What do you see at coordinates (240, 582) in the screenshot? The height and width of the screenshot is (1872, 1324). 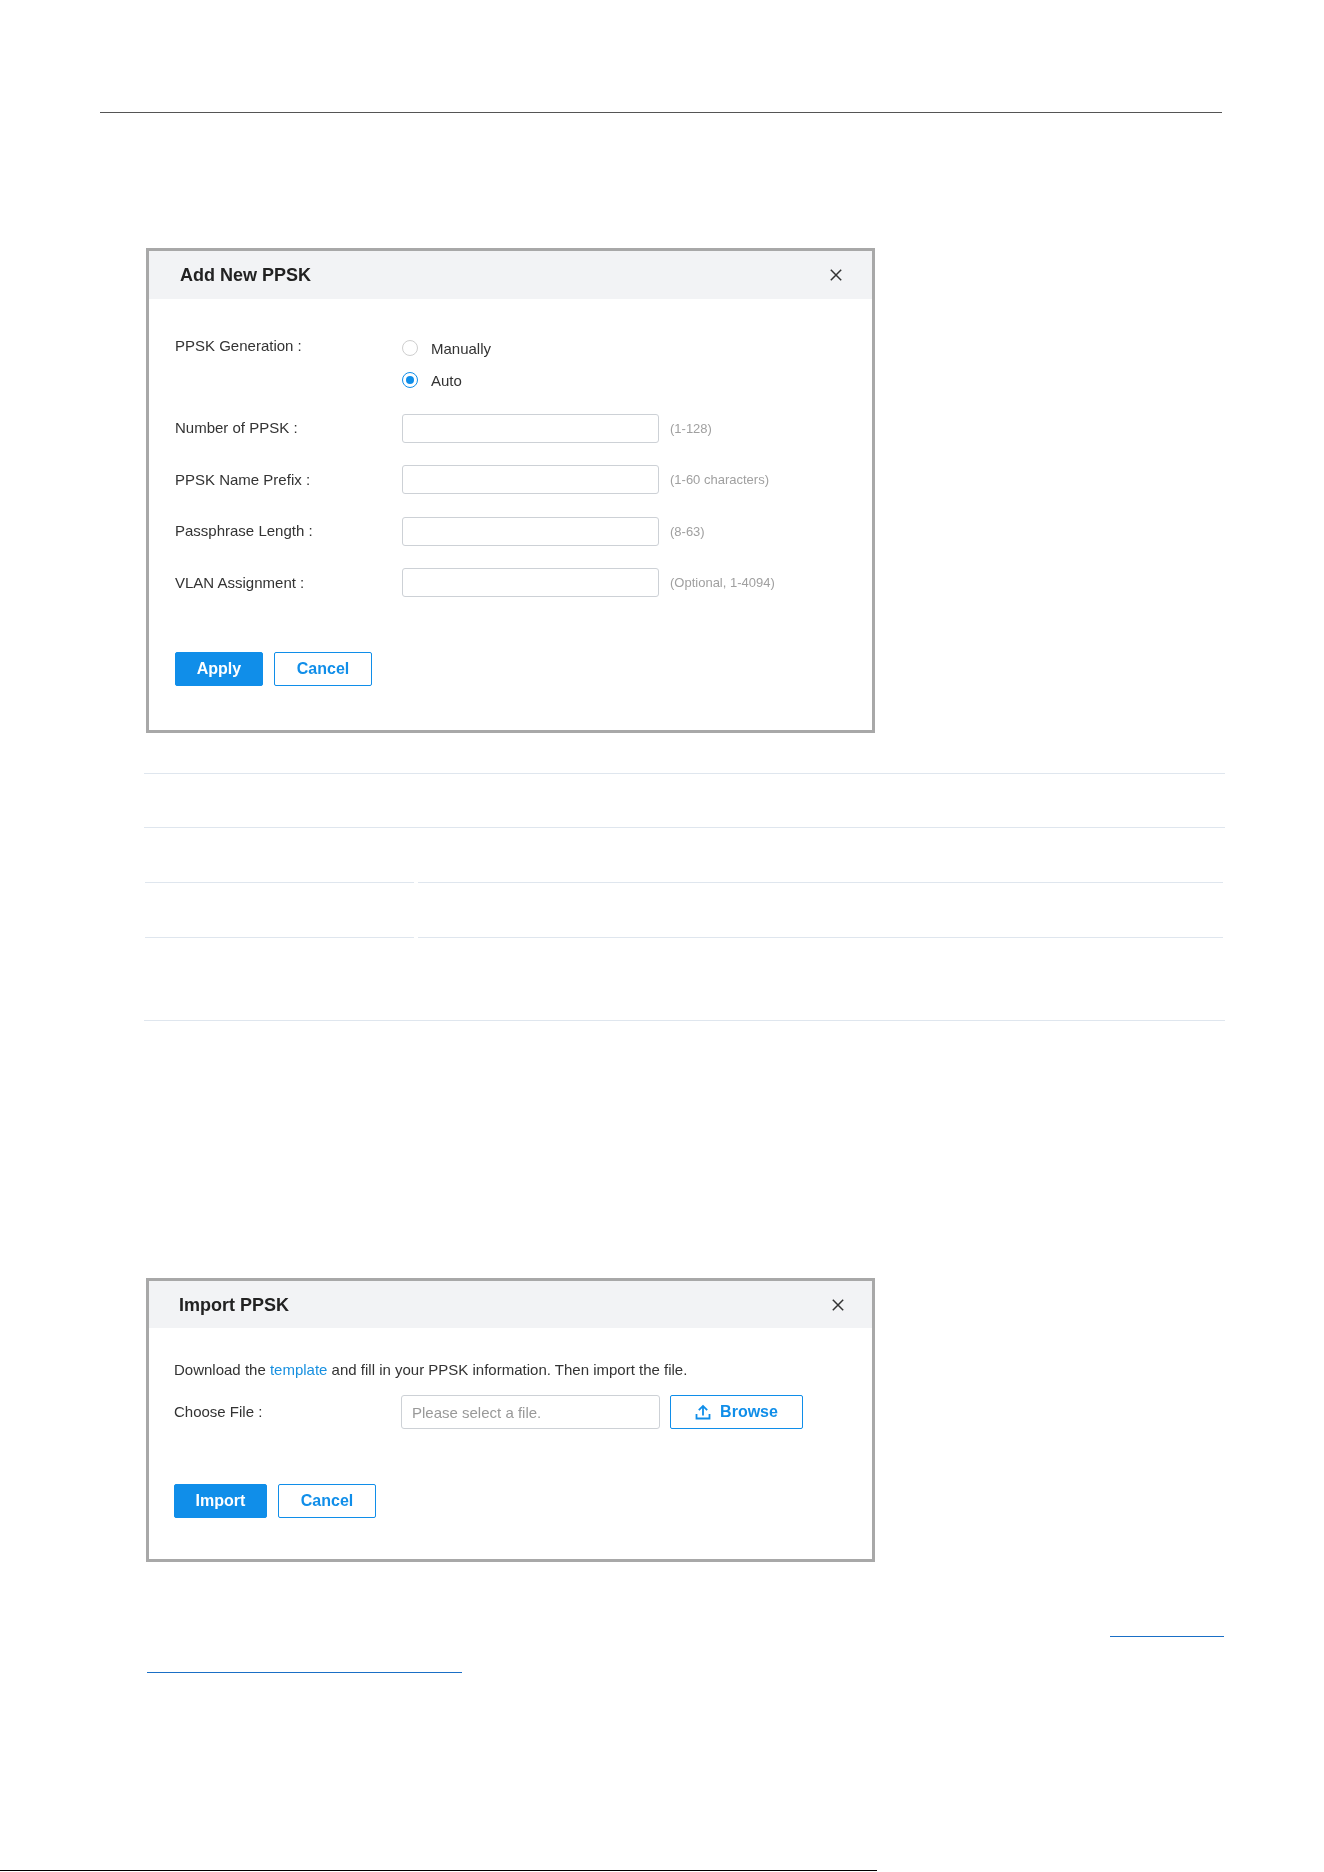 I see `field-label: VLAN Assignment :` at bounding box center [240, 582].